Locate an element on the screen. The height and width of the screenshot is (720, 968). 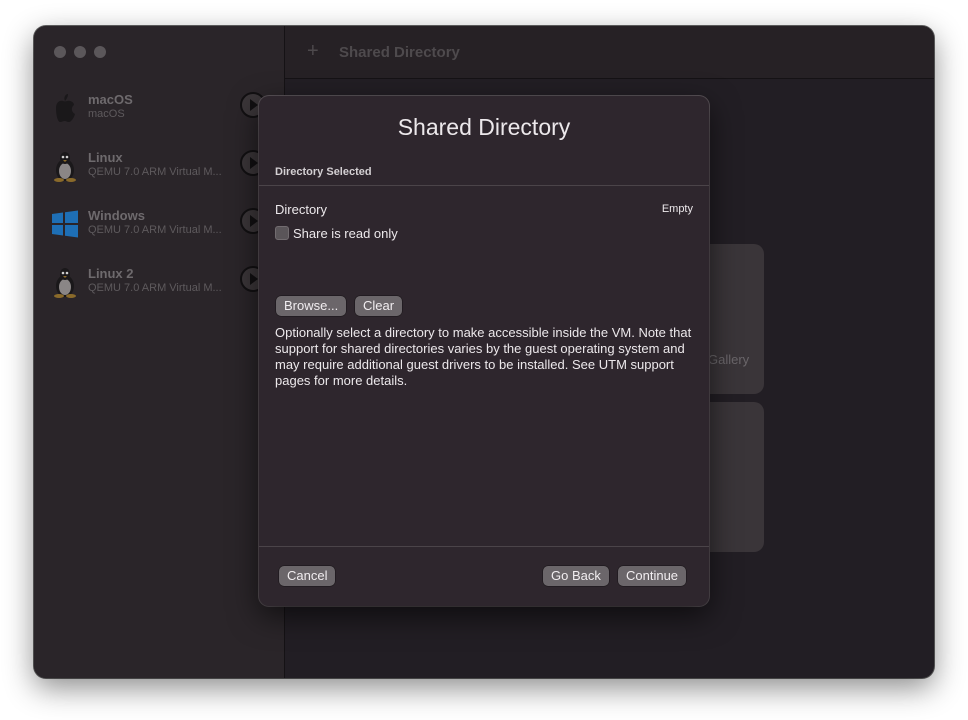
readonly-checkbox is located at coordinates (282, 233).